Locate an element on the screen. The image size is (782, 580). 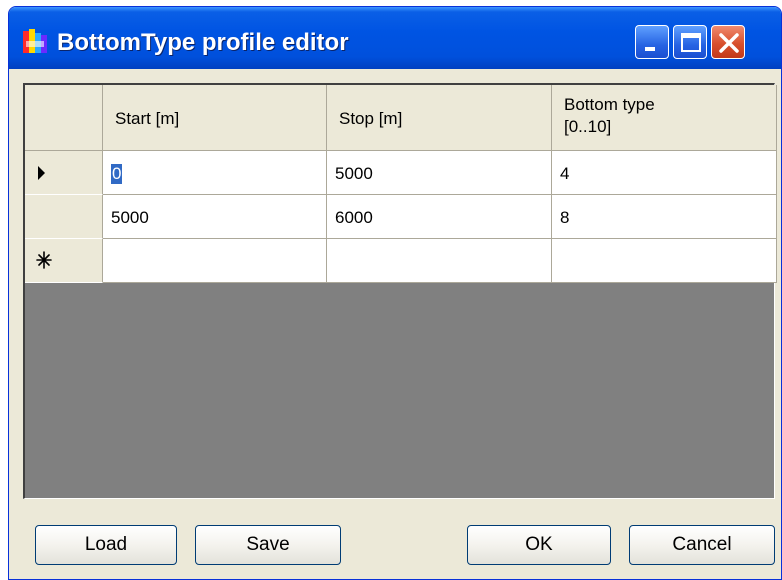
cell-row1-stop-value: 5000 is located at coordinates (354, 173).